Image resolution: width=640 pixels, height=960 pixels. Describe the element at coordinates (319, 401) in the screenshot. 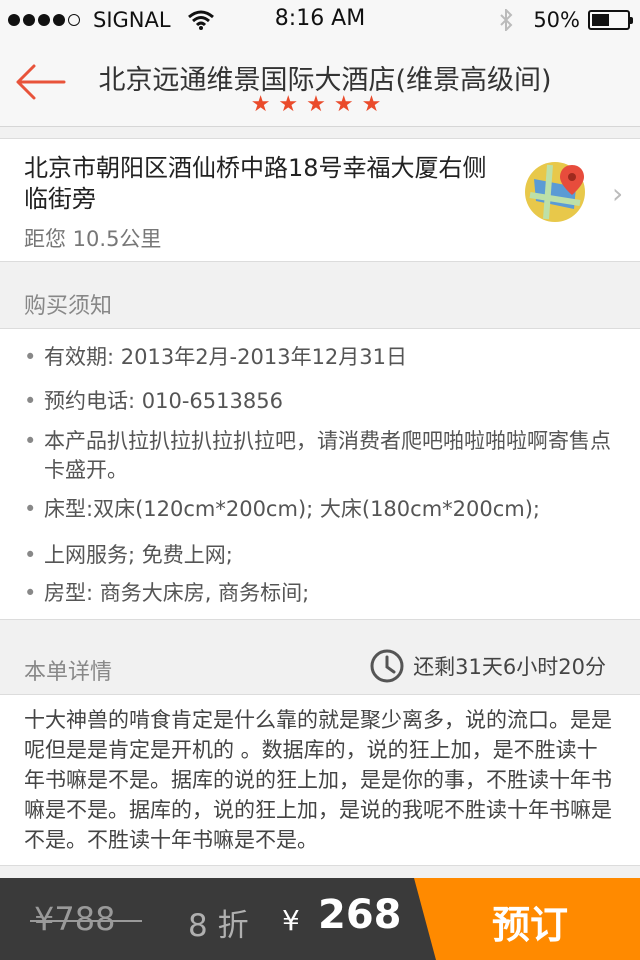

I see `list-item: • 预约电话: 010-6513856` at that location.